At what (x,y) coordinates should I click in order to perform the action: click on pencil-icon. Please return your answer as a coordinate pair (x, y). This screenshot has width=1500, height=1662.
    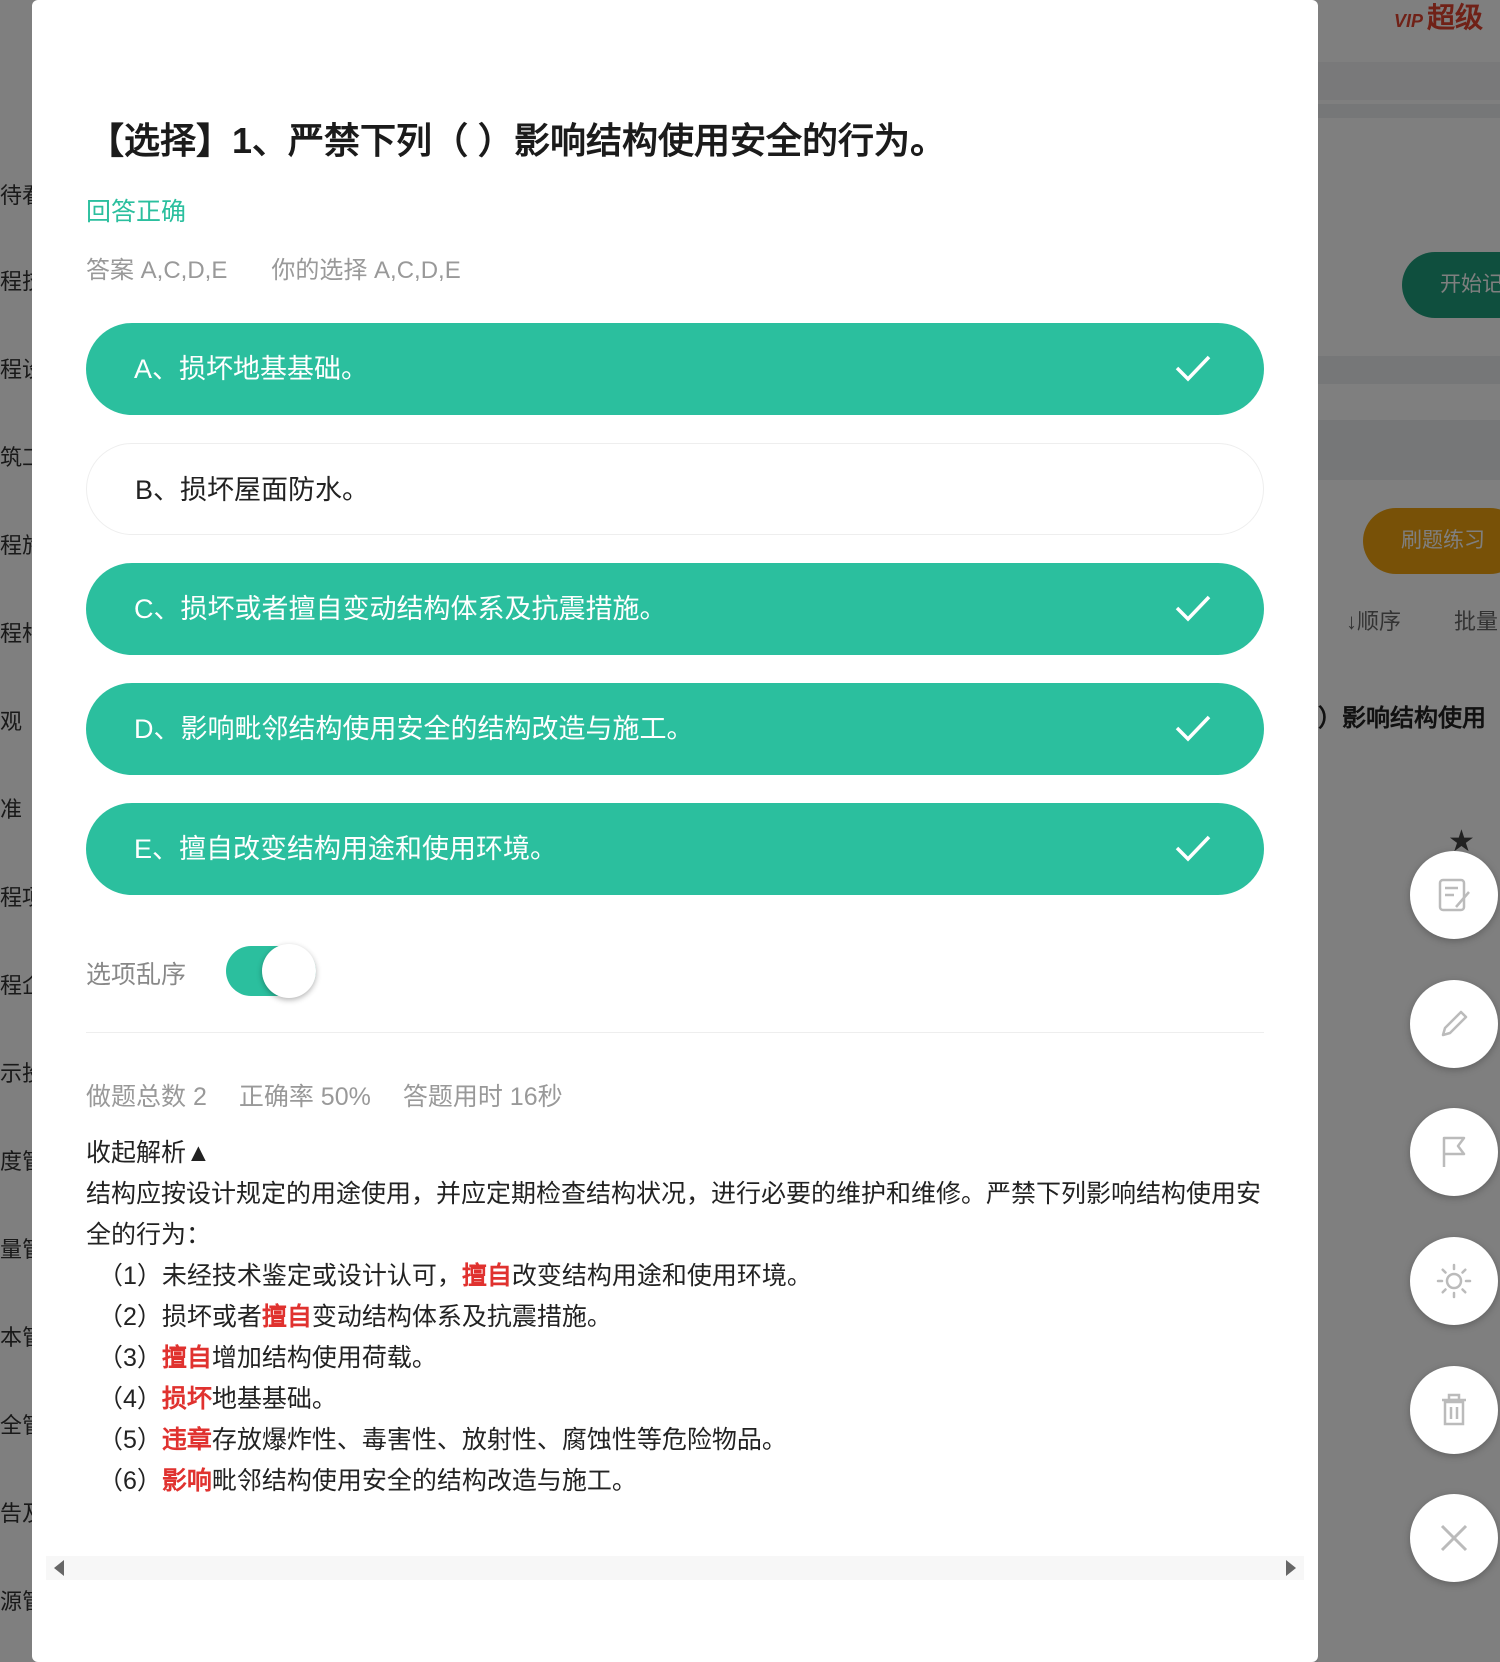
    Looking at the image, I should click on (1454, 1023).